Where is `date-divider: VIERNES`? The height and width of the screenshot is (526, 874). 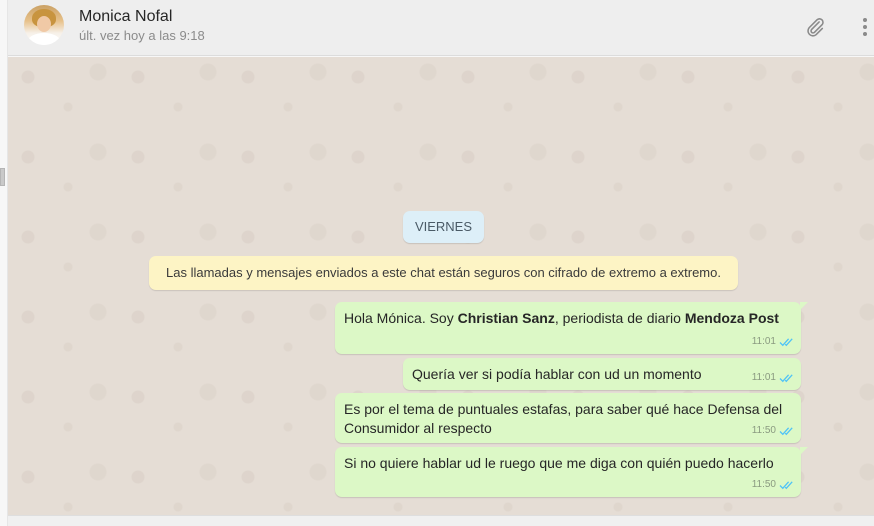 date-divider: VIERNES is located at coordinates (443, 227).